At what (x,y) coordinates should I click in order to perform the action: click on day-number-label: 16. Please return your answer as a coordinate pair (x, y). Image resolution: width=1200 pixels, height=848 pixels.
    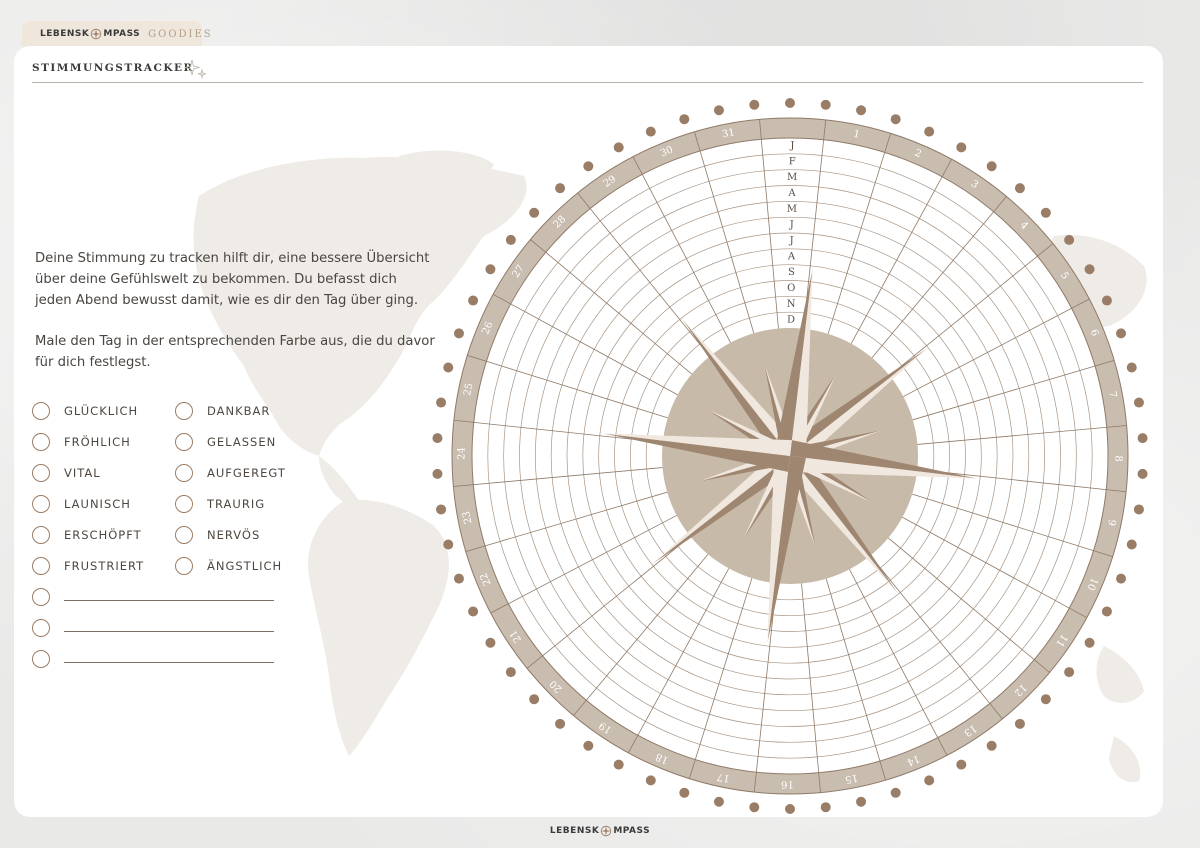
    Looking at the image, I should click on (787, 783).